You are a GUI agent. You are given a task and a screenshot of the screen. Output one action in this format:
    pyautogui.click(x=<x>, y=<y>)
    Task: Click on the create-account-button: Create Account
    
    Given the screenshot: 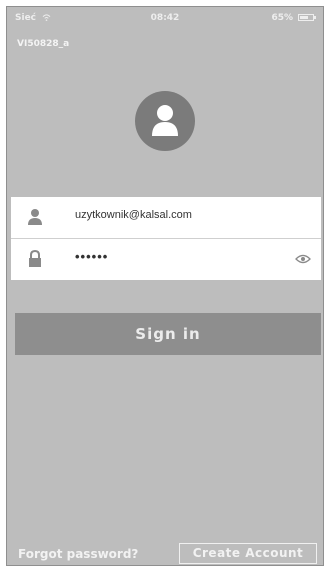 What is the action you would take?
    pyautogui.click(x=248, y=553)
    